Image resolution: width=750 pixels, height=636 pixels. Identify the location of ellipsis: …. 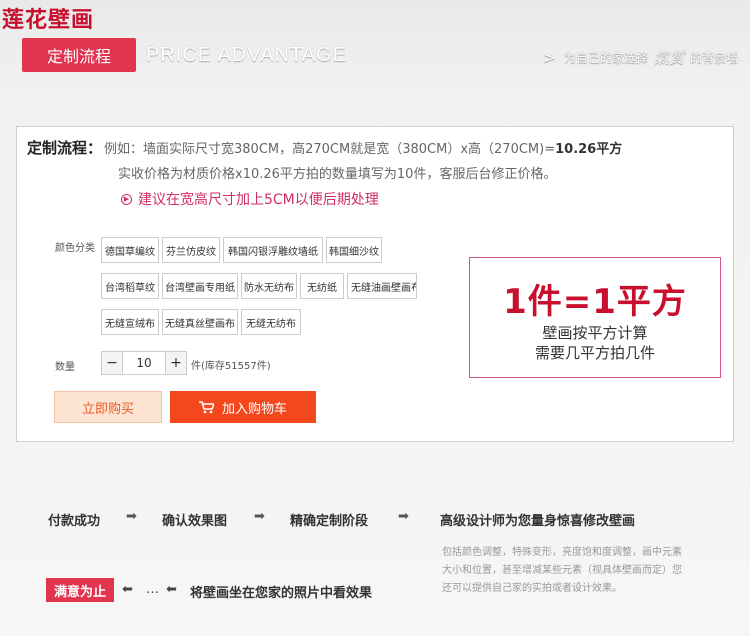
(152, 589).